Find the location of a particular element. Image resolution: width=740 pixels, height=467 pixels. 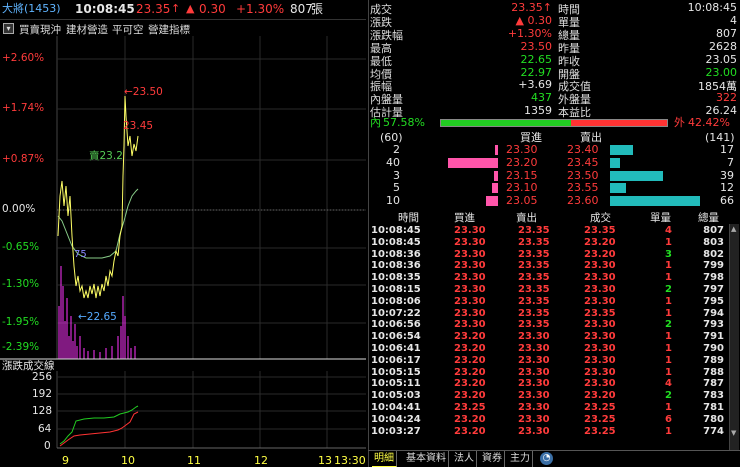

quote-value: ▲ 0.30 is located at coordinates (533, 20).